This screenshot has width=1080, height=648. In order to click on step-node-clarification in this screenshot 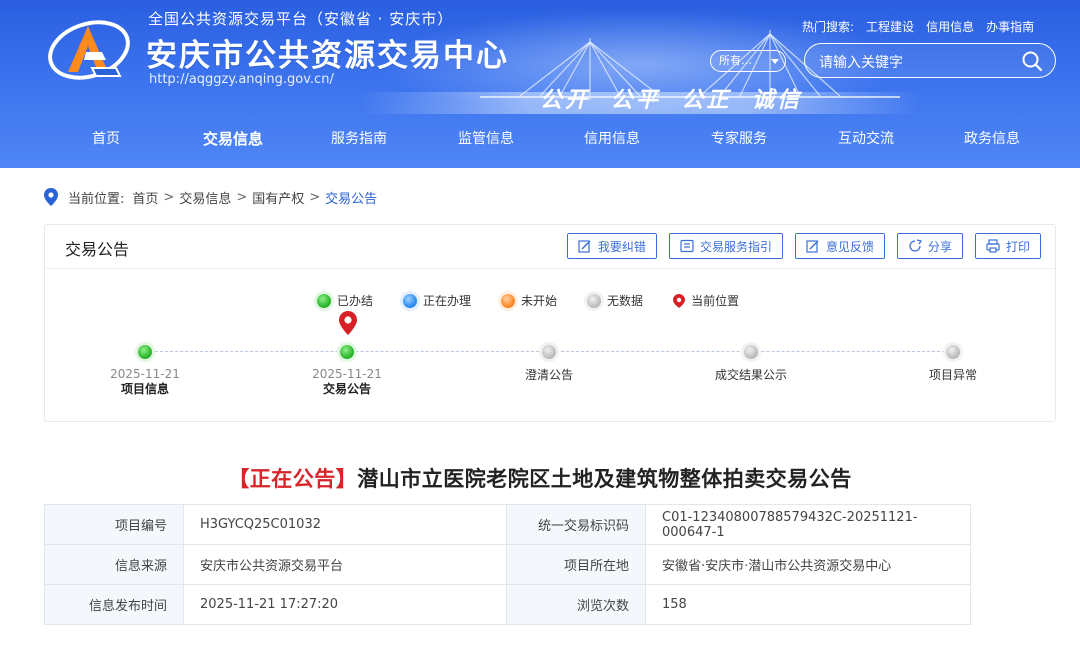, I will do `click(549, 353)`.